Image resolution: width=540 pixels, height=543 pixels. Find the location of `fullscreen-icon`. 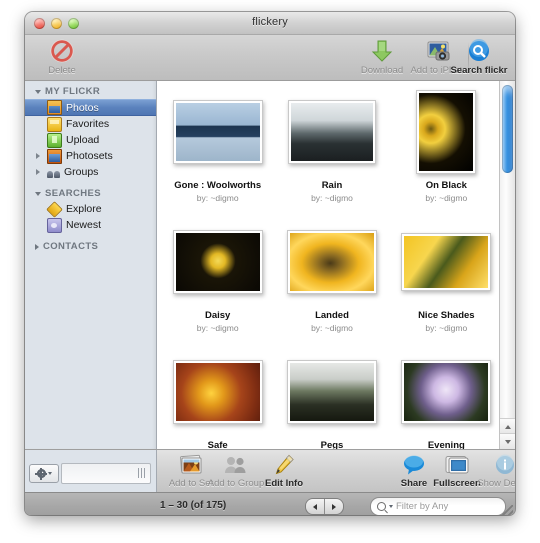

fullscreen-icon is located at coordinates (457, 464).